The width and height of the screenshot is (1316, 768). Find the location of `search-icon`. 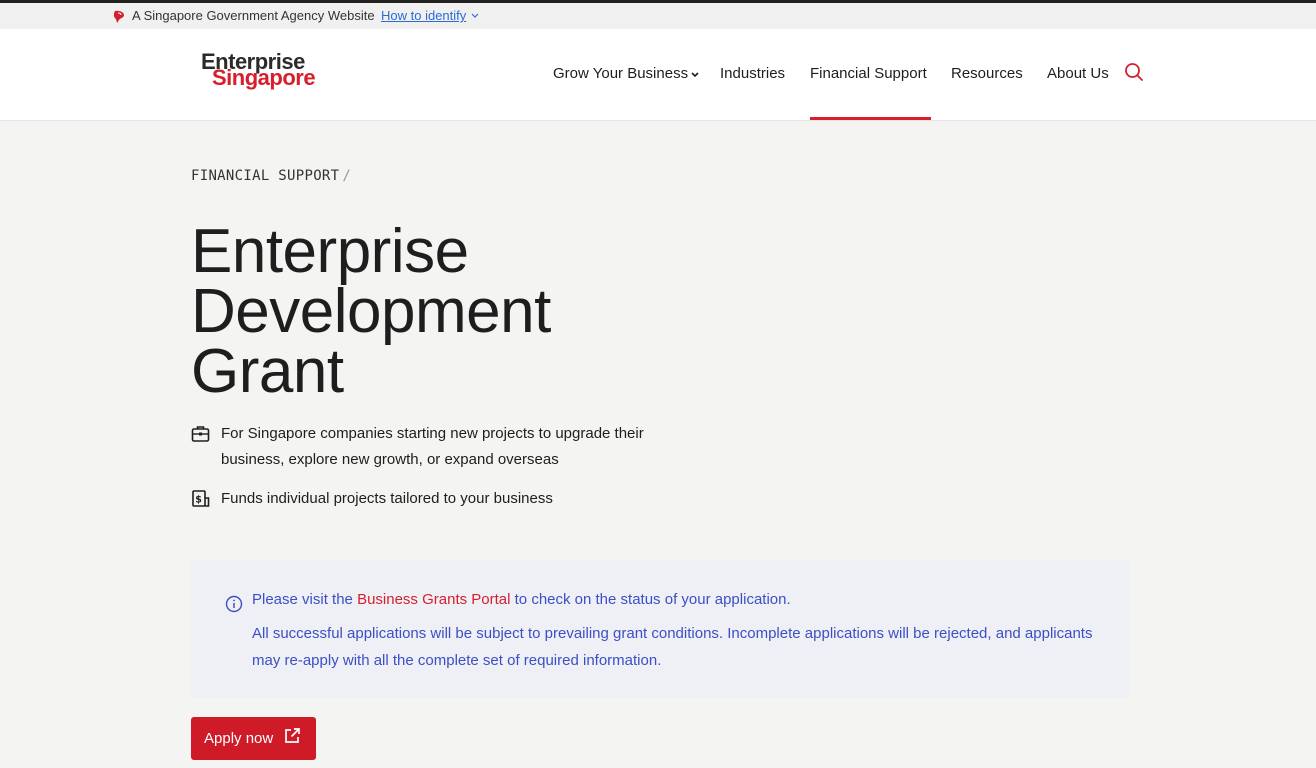

search-icon is located at coordinates (1134, 72).